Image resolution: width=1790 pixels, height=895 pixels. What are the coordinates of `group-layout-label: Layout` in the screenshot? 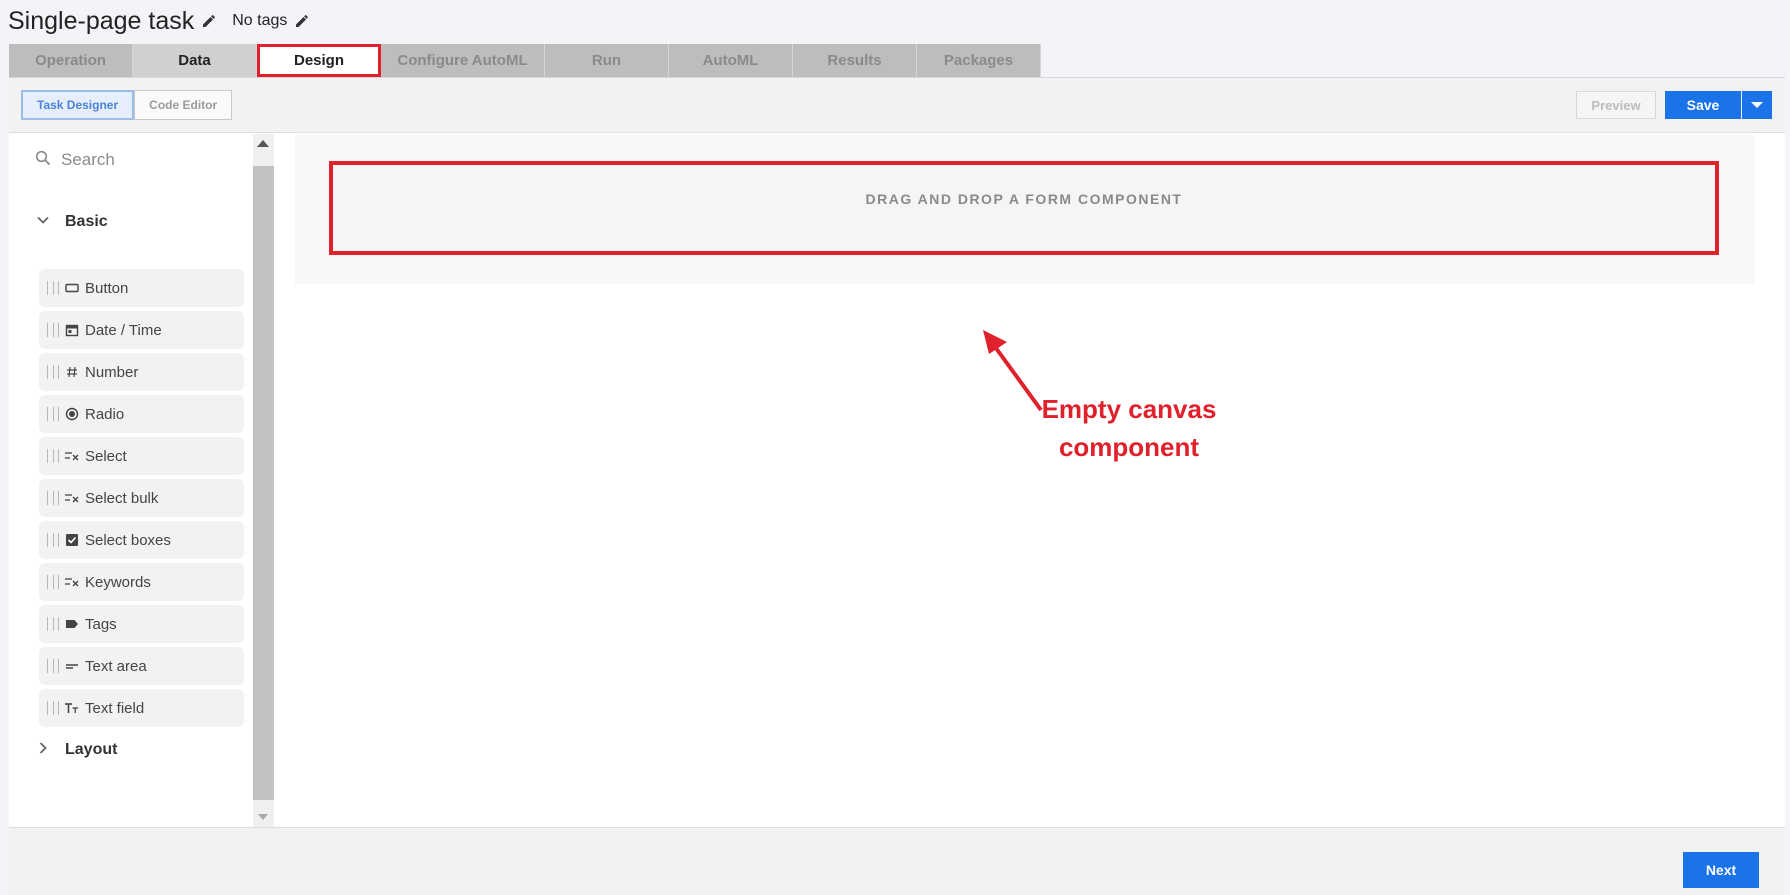 It's located at (91, 749).